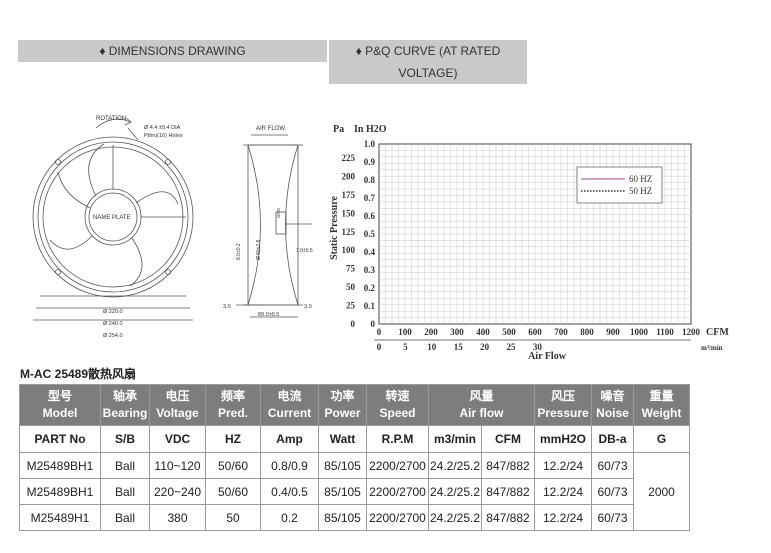 The width and height of the screenshot is (771, 553). What do you see at coordinates (370, 306) in the screenshot?
I see `y-tick-inh2o: 0.1` at bounding box center [370, 306].